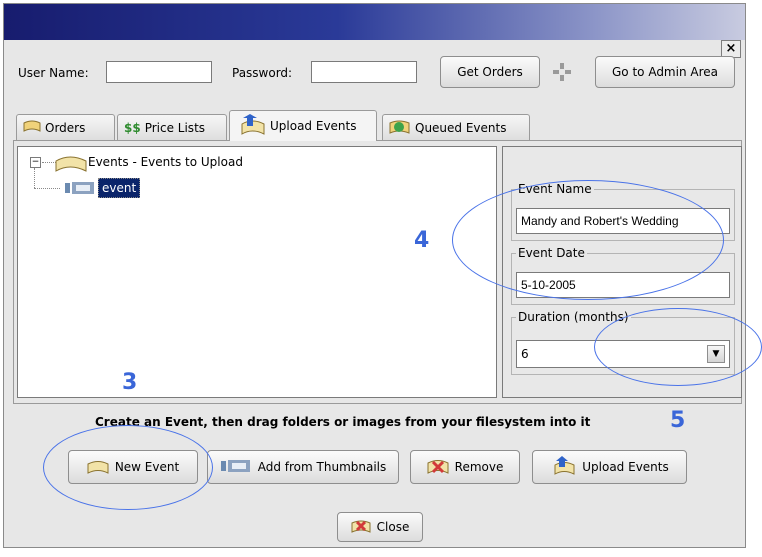 This screenshot has width=762, height=557. Describe the element at coordinates (562, 73) in the screenshot. I see `spinner-icon` at that location.